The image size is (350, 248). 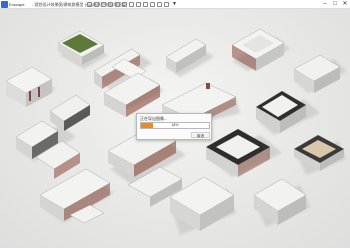 I want to click on progress-bar: 18%, so click(x=175, y=125).